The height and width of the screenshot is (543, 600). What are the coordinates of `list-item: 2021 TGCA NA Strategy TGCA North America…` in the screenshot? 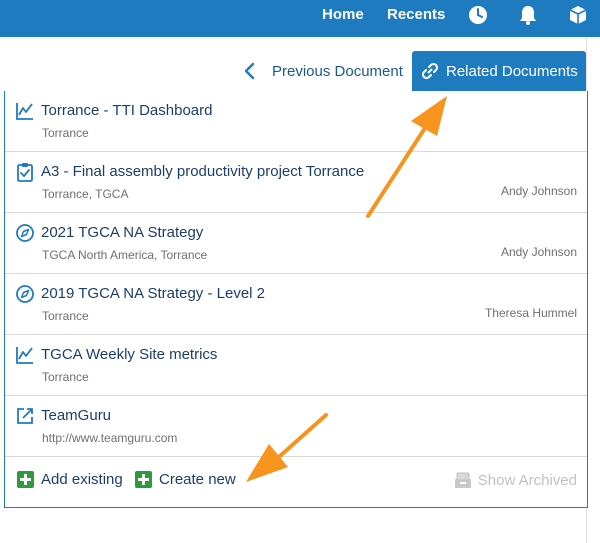 It's located at (296, 243).